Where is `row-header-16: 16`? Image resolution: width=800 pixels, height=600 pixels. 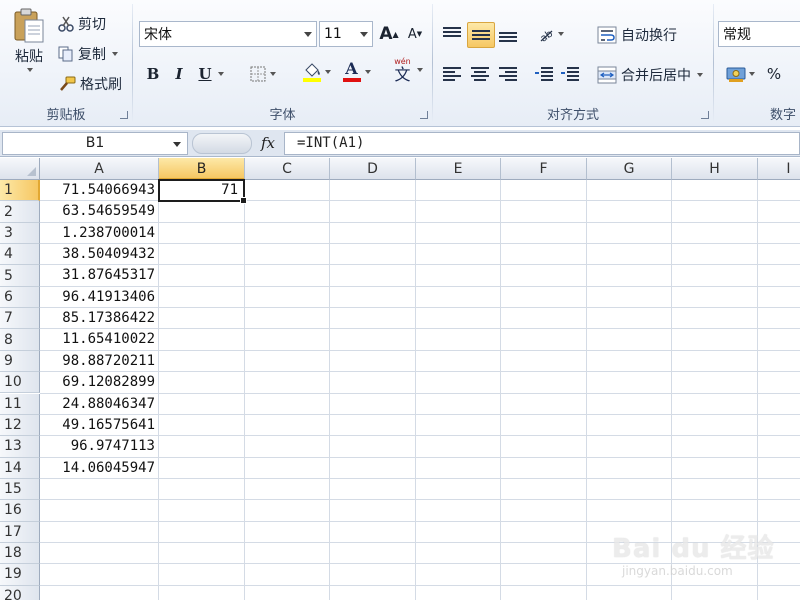
row-header-16: 16 is located at coordinates (20, 511).